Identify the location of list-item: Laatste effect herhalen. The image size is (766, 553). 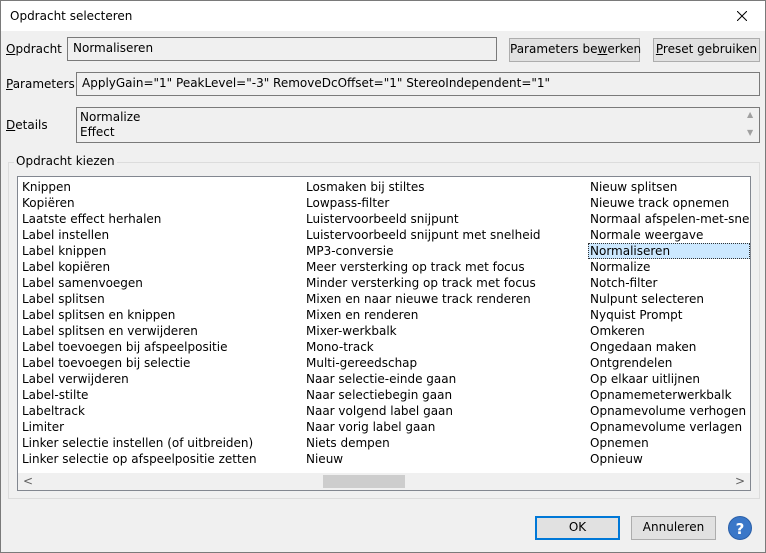
(138, 219).